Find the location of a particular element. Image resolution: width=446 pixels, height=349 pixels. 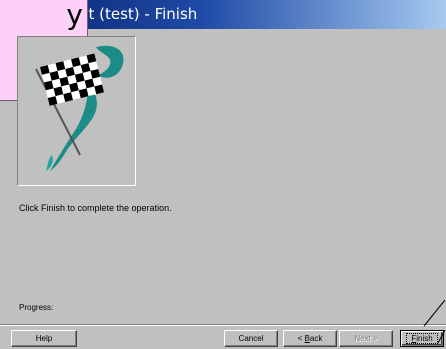

next-button: Next > is located at coordinates (366, 338).